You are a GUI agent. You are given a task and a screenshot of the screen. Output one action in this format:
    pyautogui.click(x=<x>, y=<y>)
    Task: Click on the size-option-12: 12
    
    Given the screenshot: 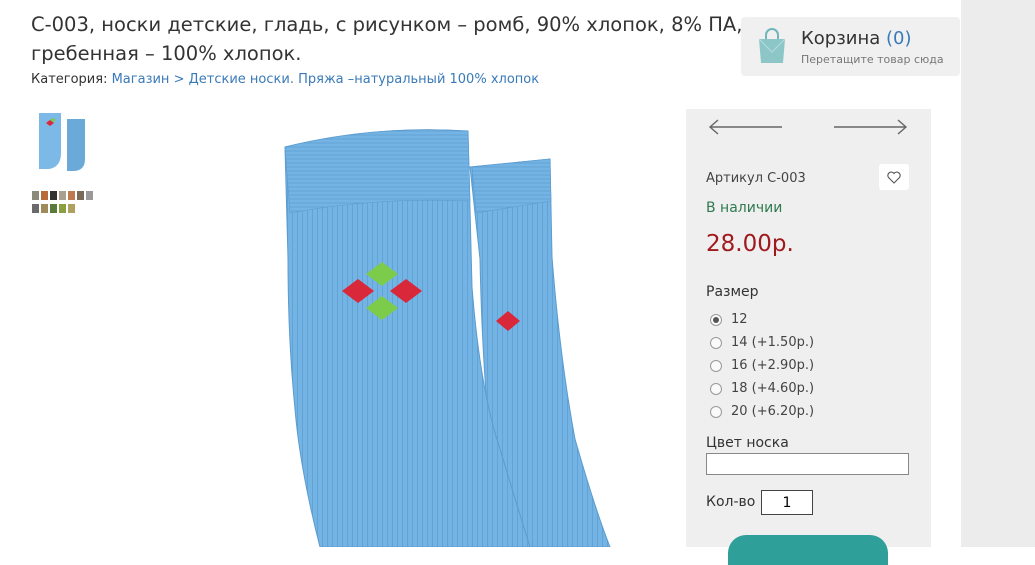 What is the action you would take?
    pyautogui.click(x=762, y=319)
    